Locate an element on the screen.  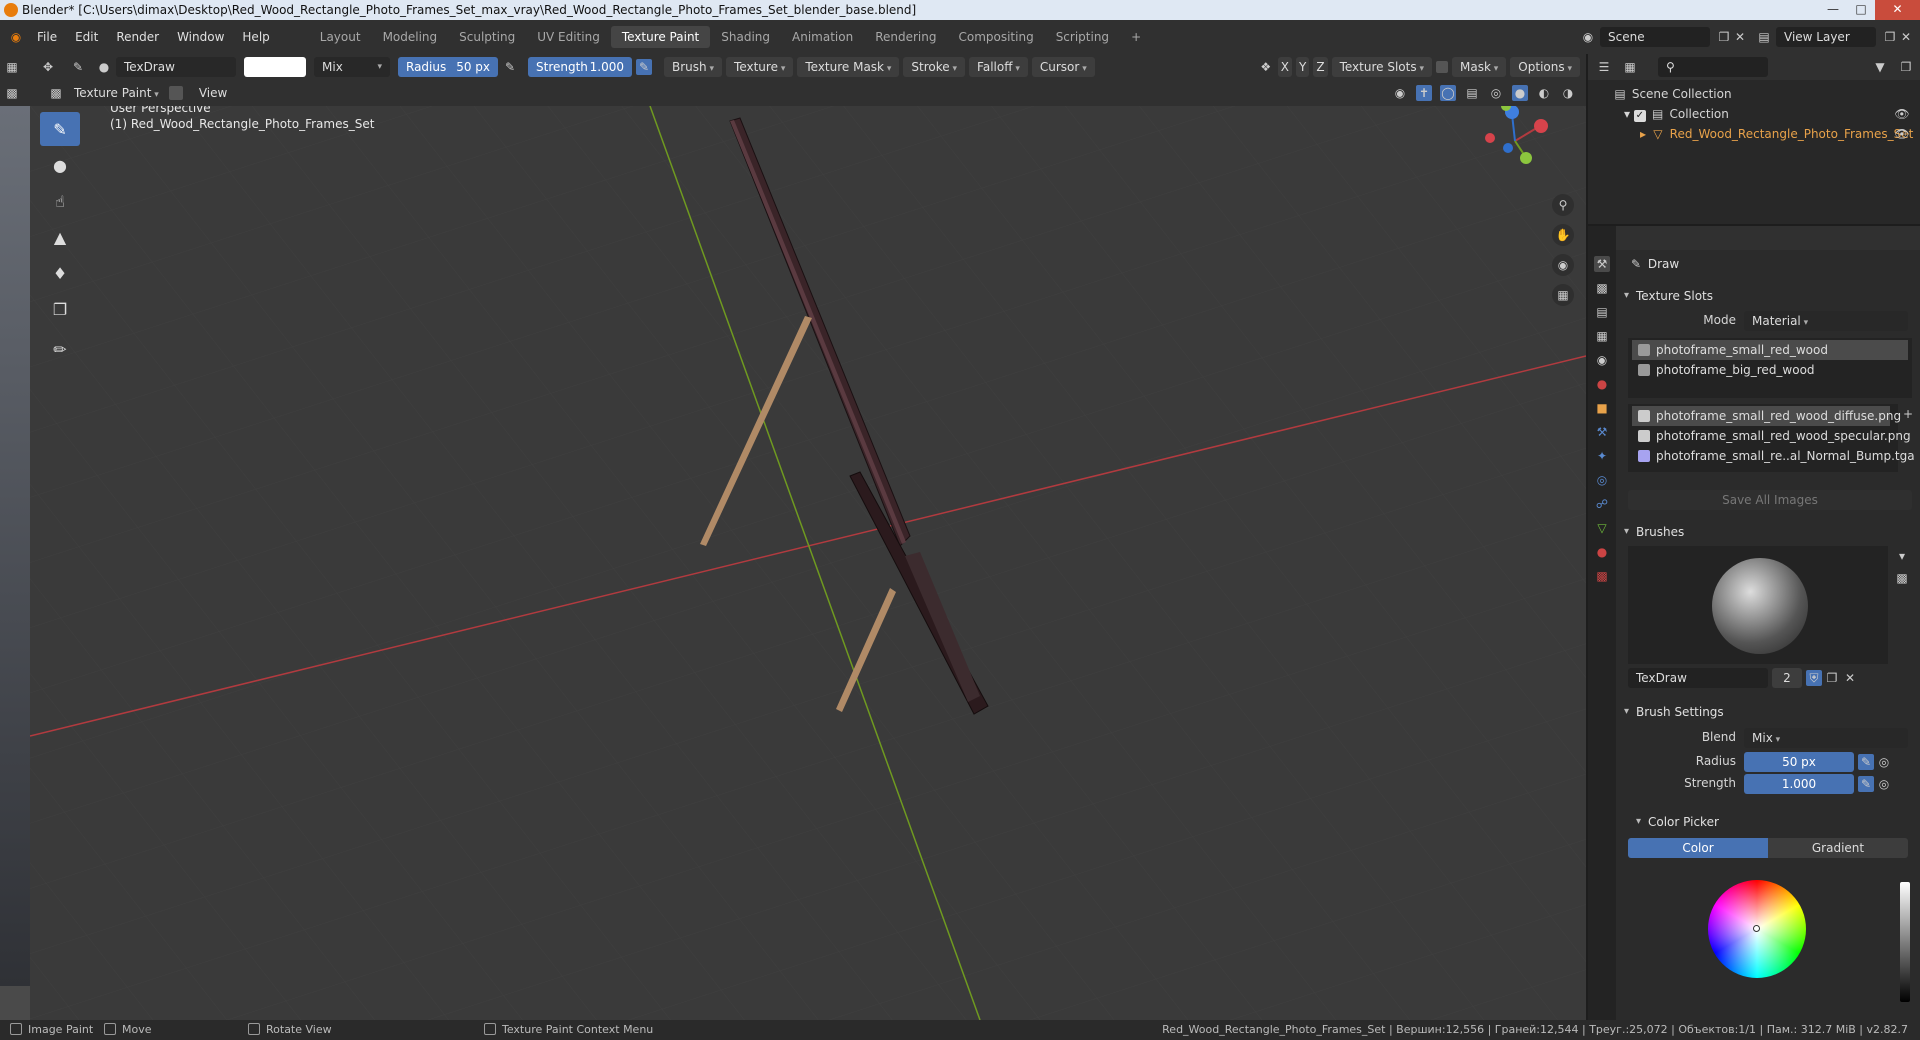
texture-slots-panel: Texture Slots is located at coordinates (1768, 296).